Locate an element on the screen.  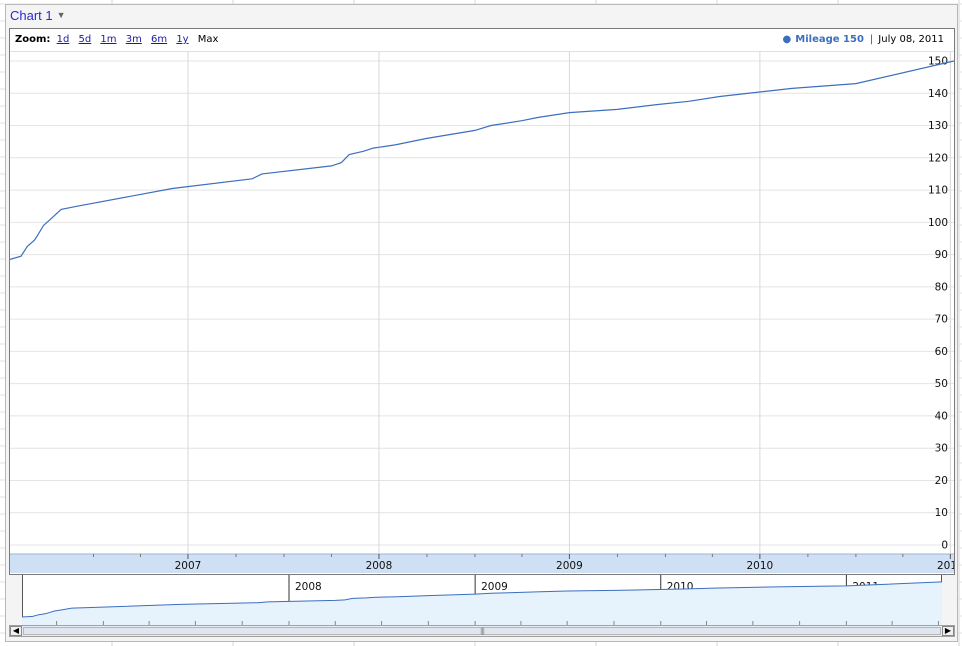
x-tick-label: 2009 is located at coordinates (569, 566).